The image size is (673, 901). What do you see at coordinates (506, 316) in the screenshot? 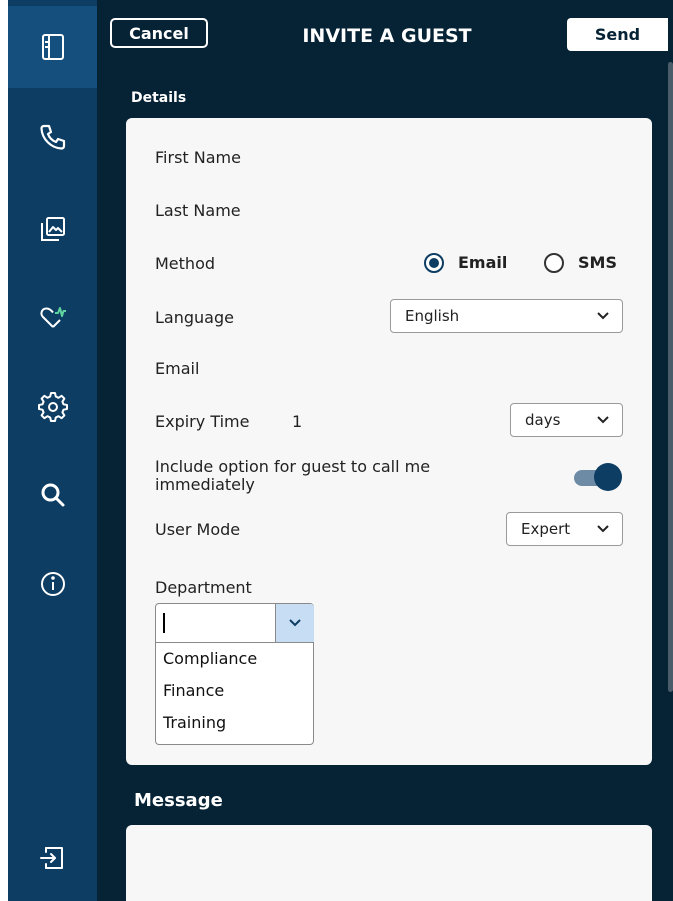
I see `language-select: English` at bounding box center [506, 316].